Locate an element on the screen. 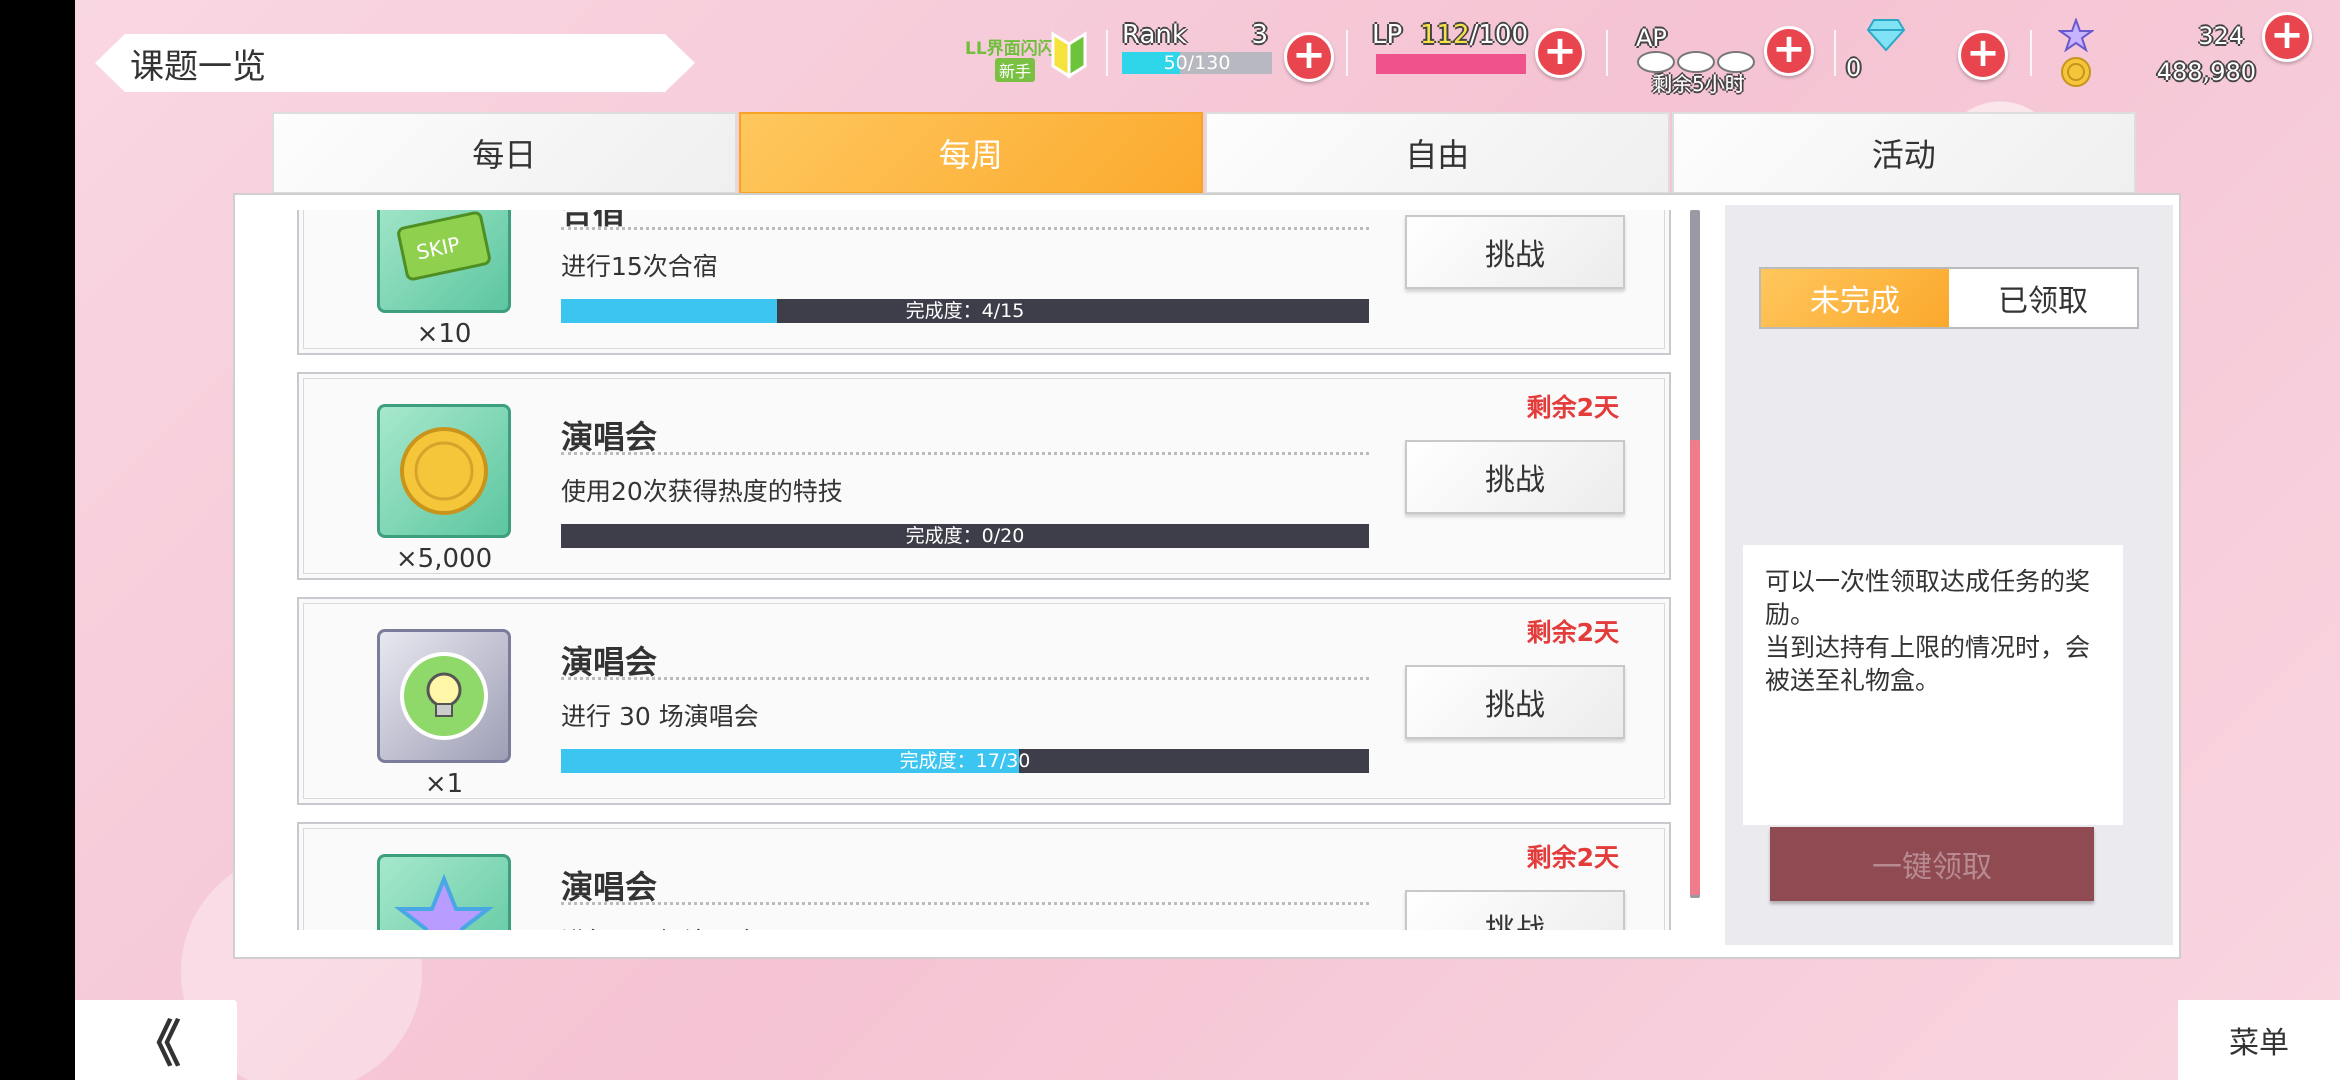  tab-label: 自由 is located at coordinates (1437, 155).